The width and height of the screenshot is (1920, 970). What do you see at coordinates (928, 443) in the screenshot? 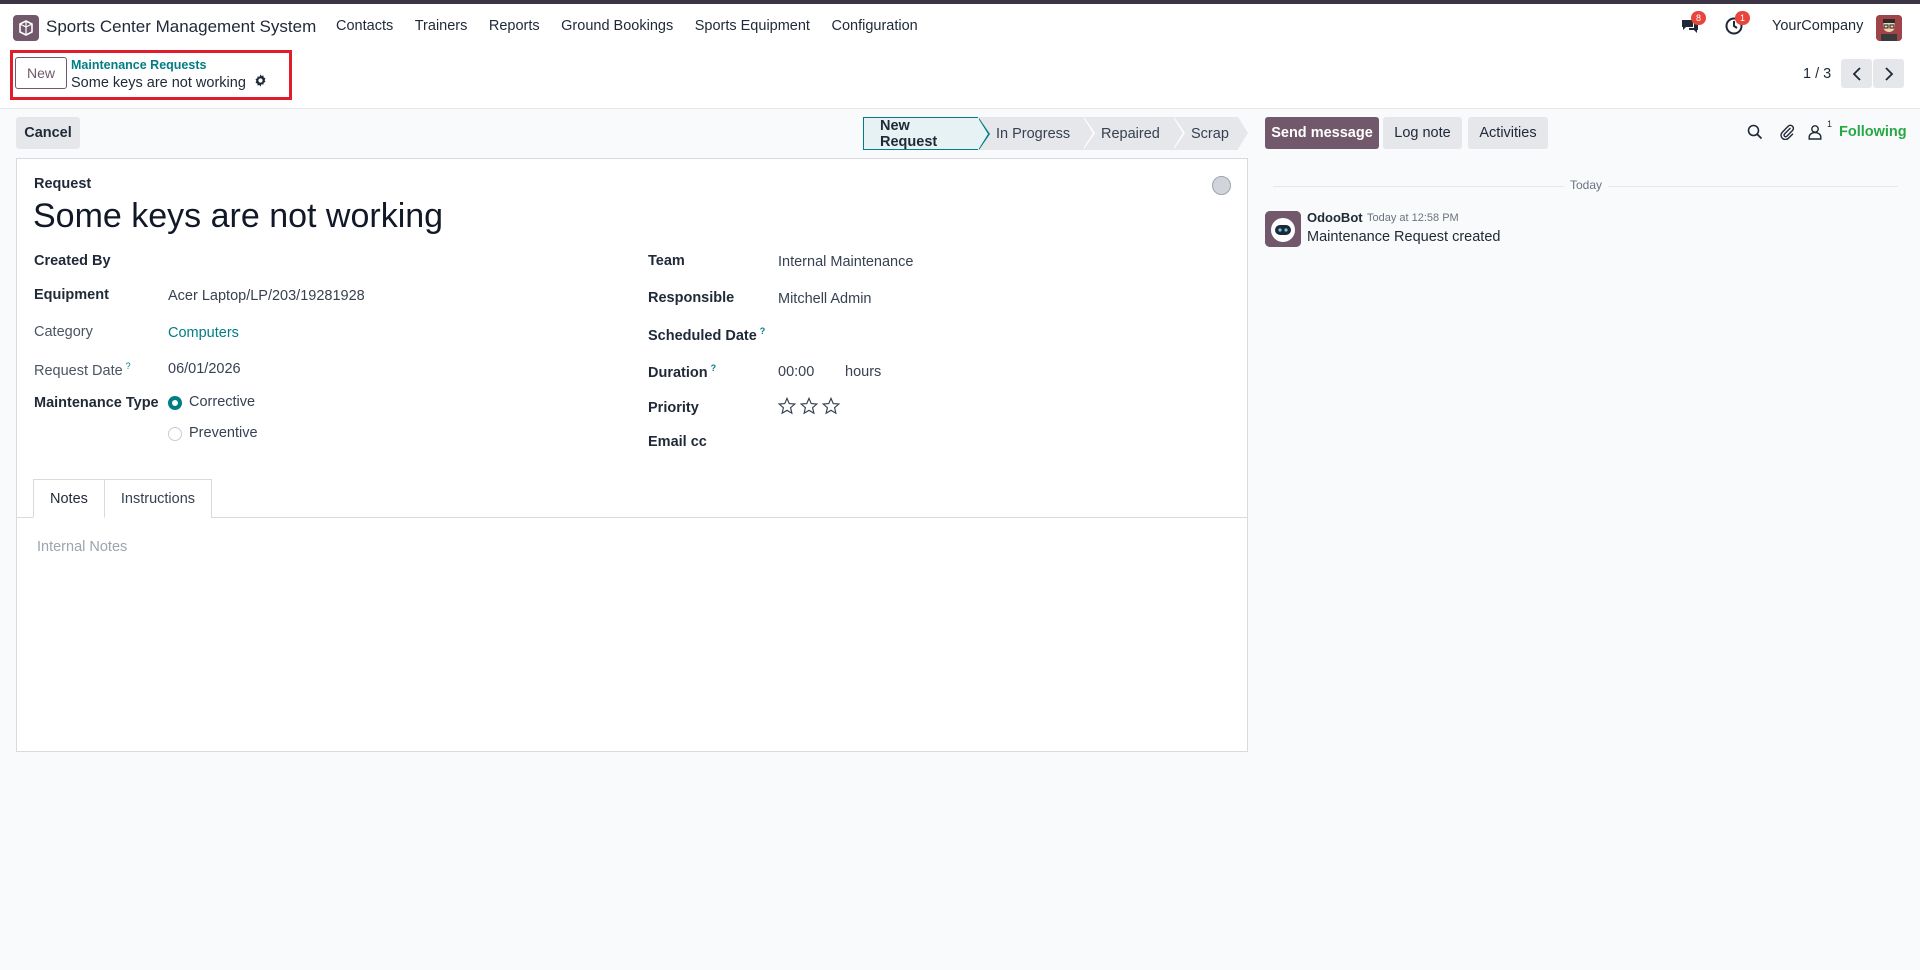
I see `email-cc-field` at bounding box center [928, 443].